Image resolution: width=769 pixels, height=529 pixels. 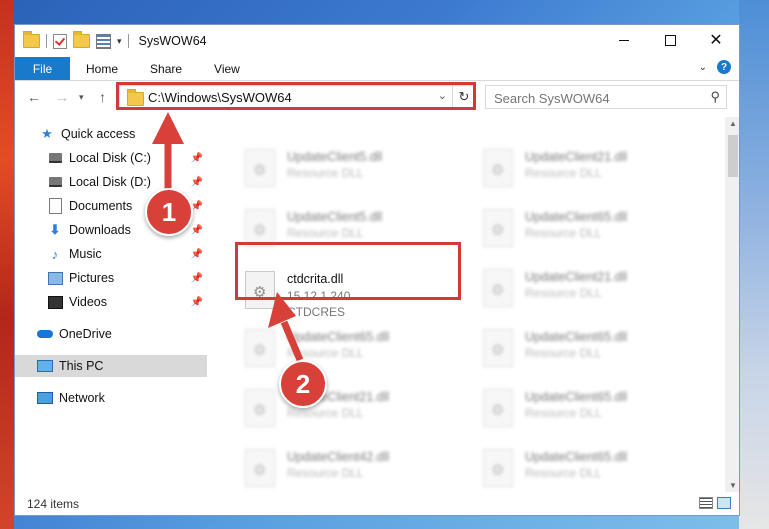 What do you see at coordinates (732, 304) in the screenshot?
I see `vertical-scrollbar: ▲ ▼` at bounding box center [732, 304].